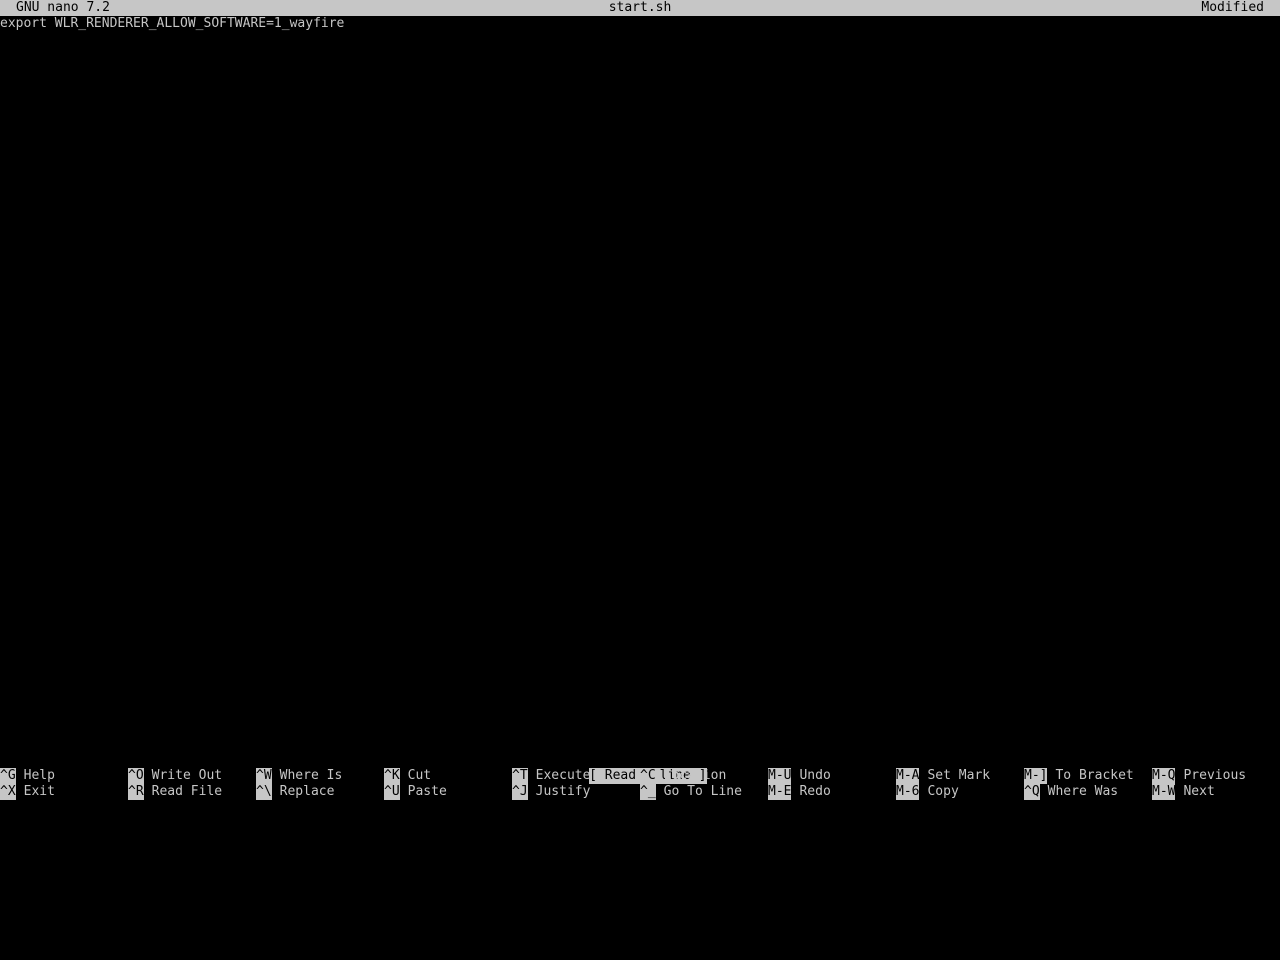 This screenshot has height=960, width=1280. I want to click on shortcut-key: ^J, so click(520, 792).